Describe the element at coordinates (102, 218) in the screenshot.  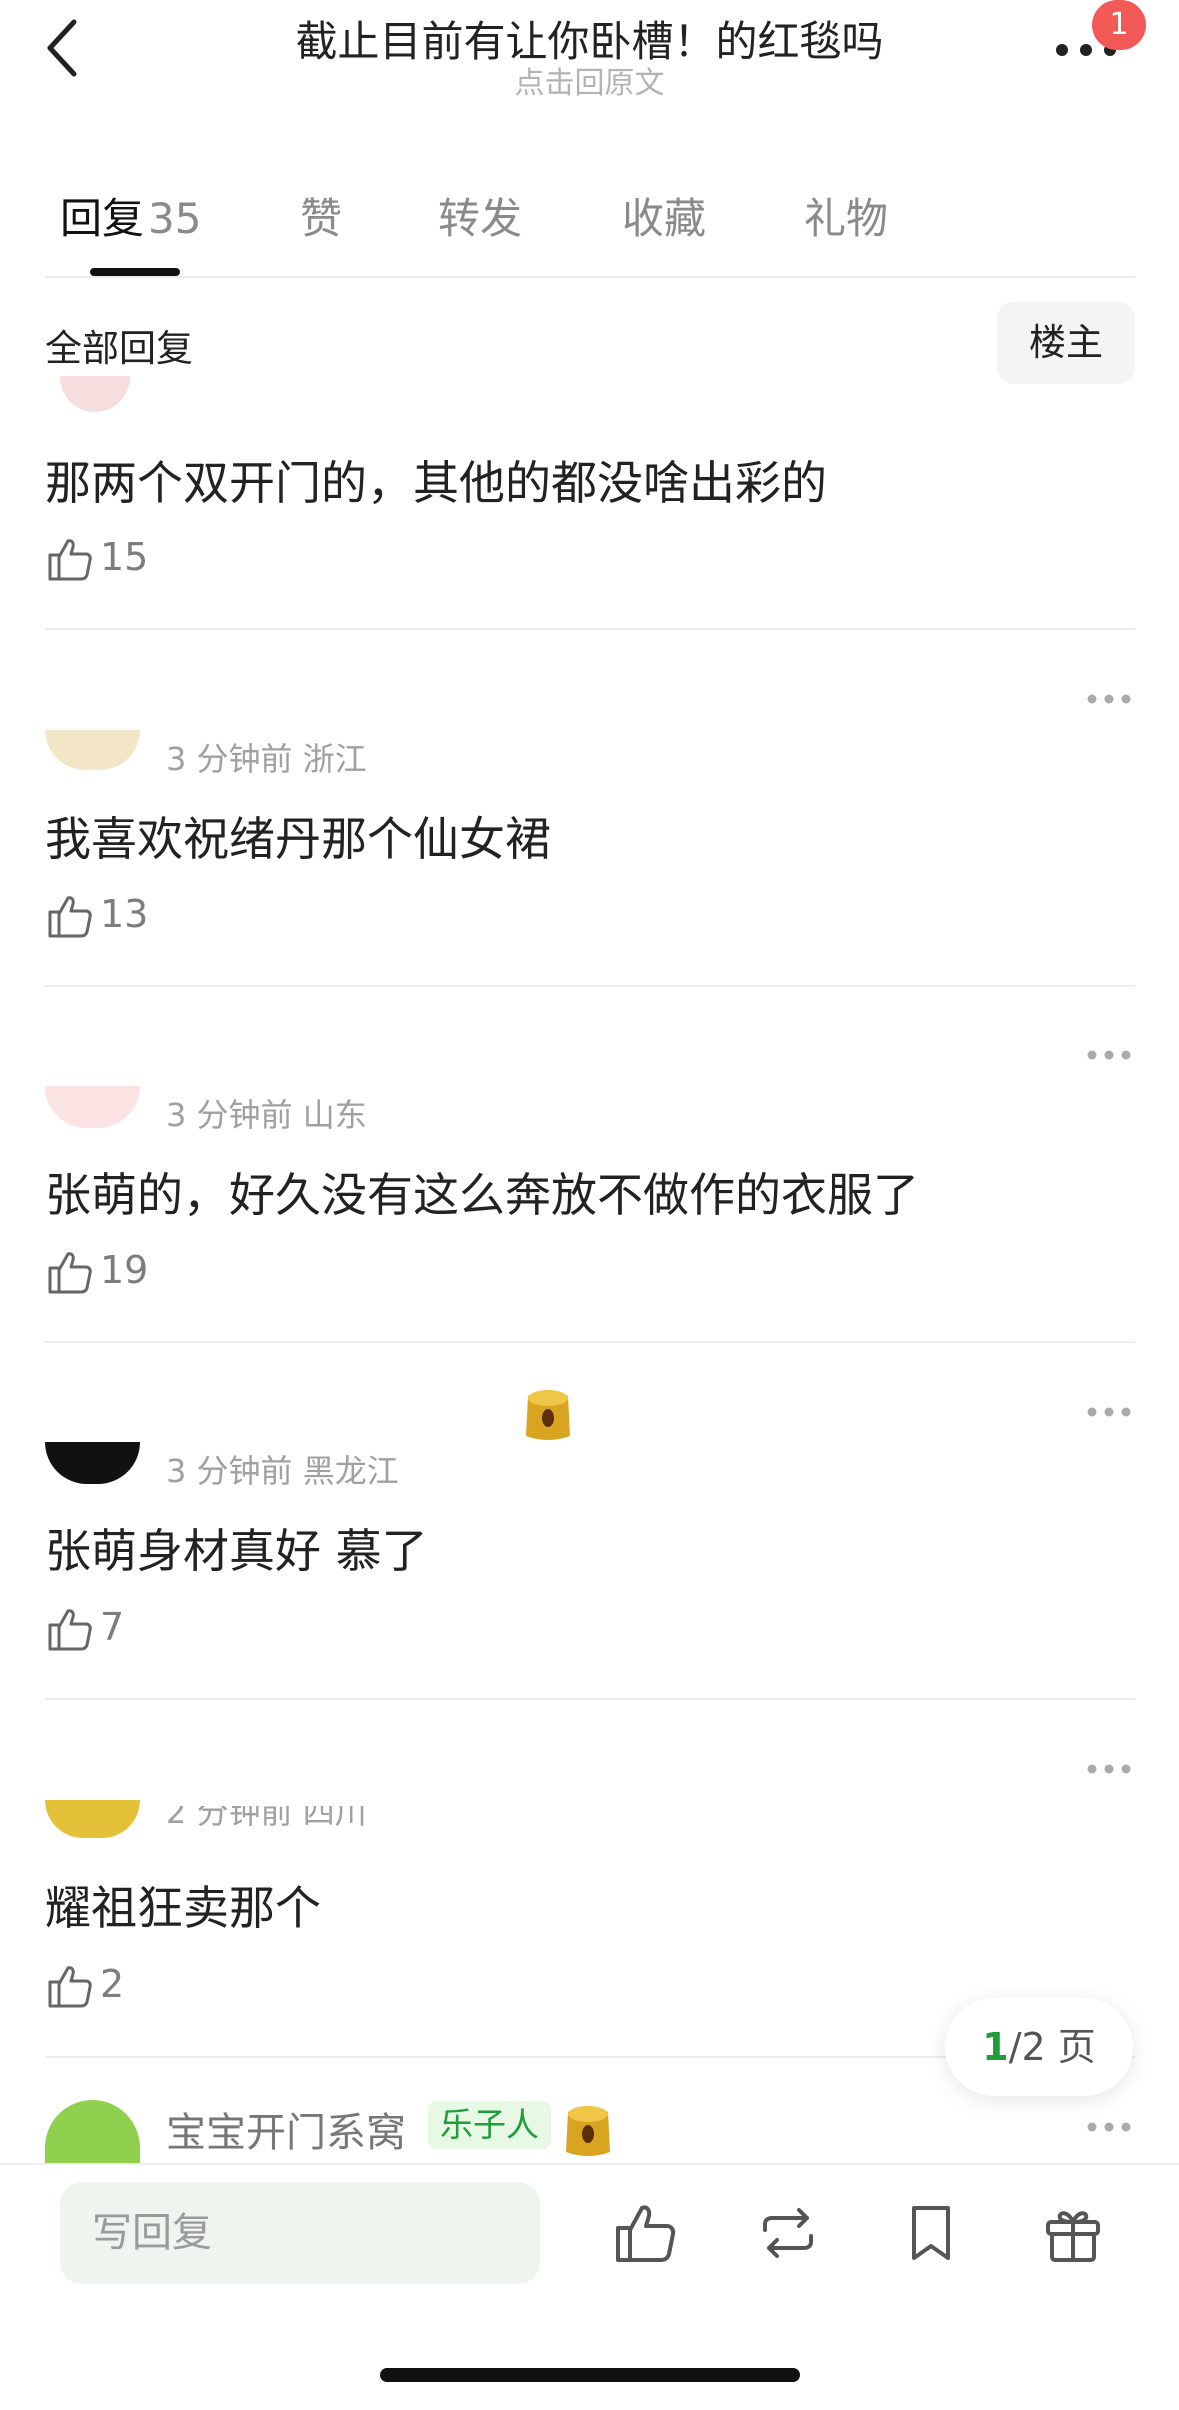
I see `tab-replies-label: 回复` at that location.